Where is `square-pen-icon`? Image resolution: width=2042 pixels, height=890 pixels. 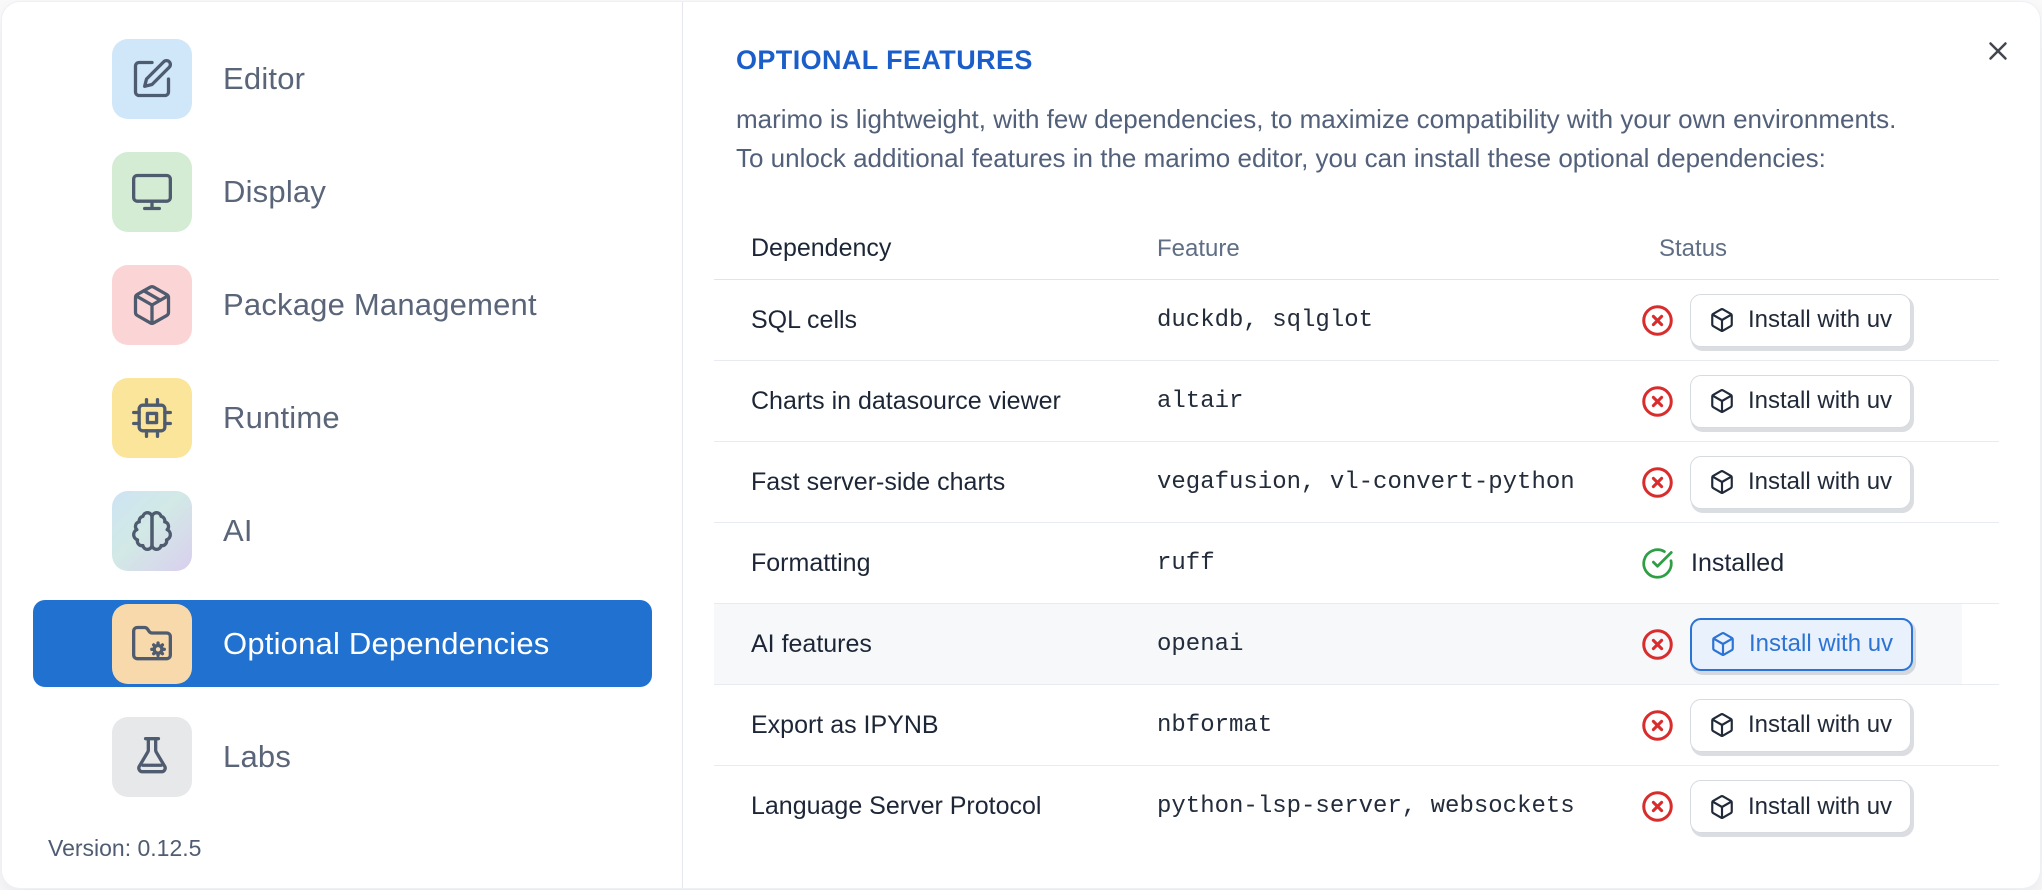
square-pen-icon is located at coordinates (152, 78).